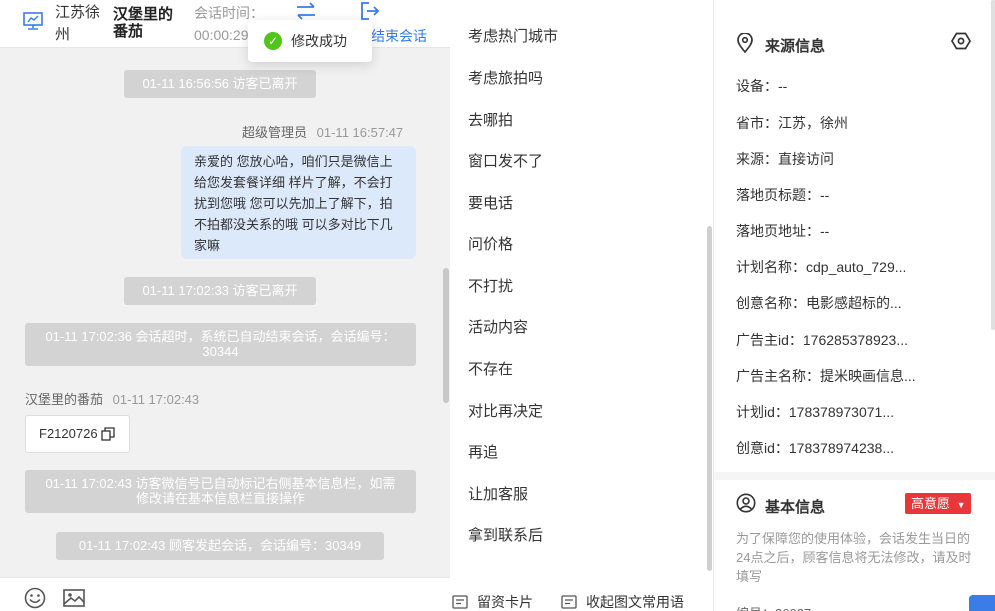 This screenshot has width=995, height=611. Describe the element at coordinates (982, 603) in the screenshot. I see `side-float-button` at that location.